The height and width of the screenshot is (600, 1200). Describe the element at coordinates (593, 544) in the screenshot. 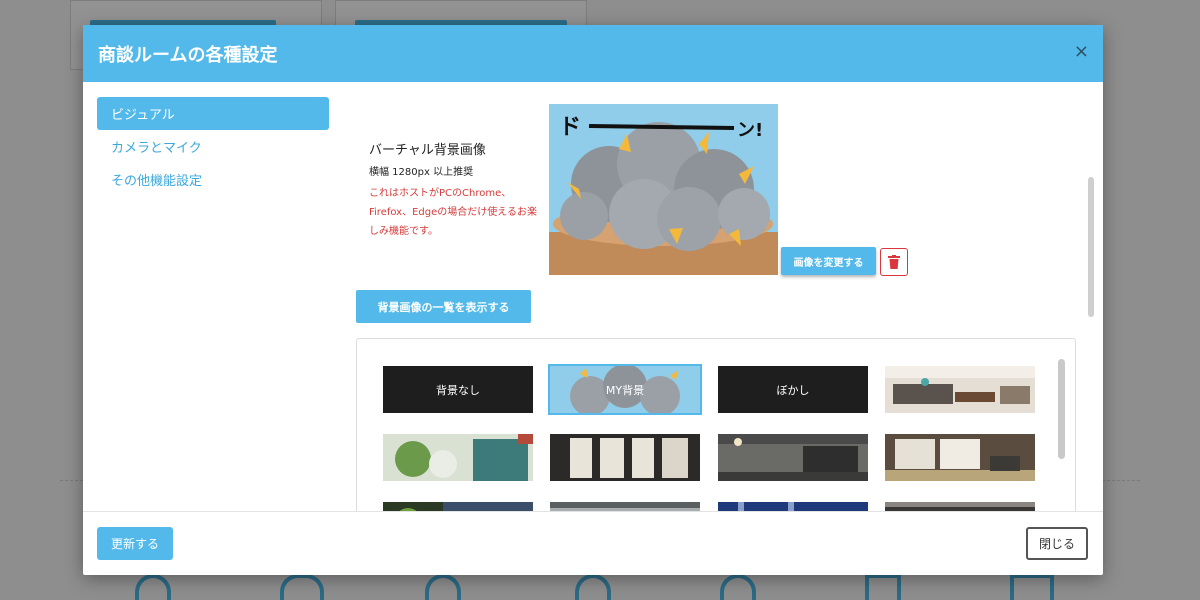

I see `modal-footer: 更新する 閉じる` at that location.